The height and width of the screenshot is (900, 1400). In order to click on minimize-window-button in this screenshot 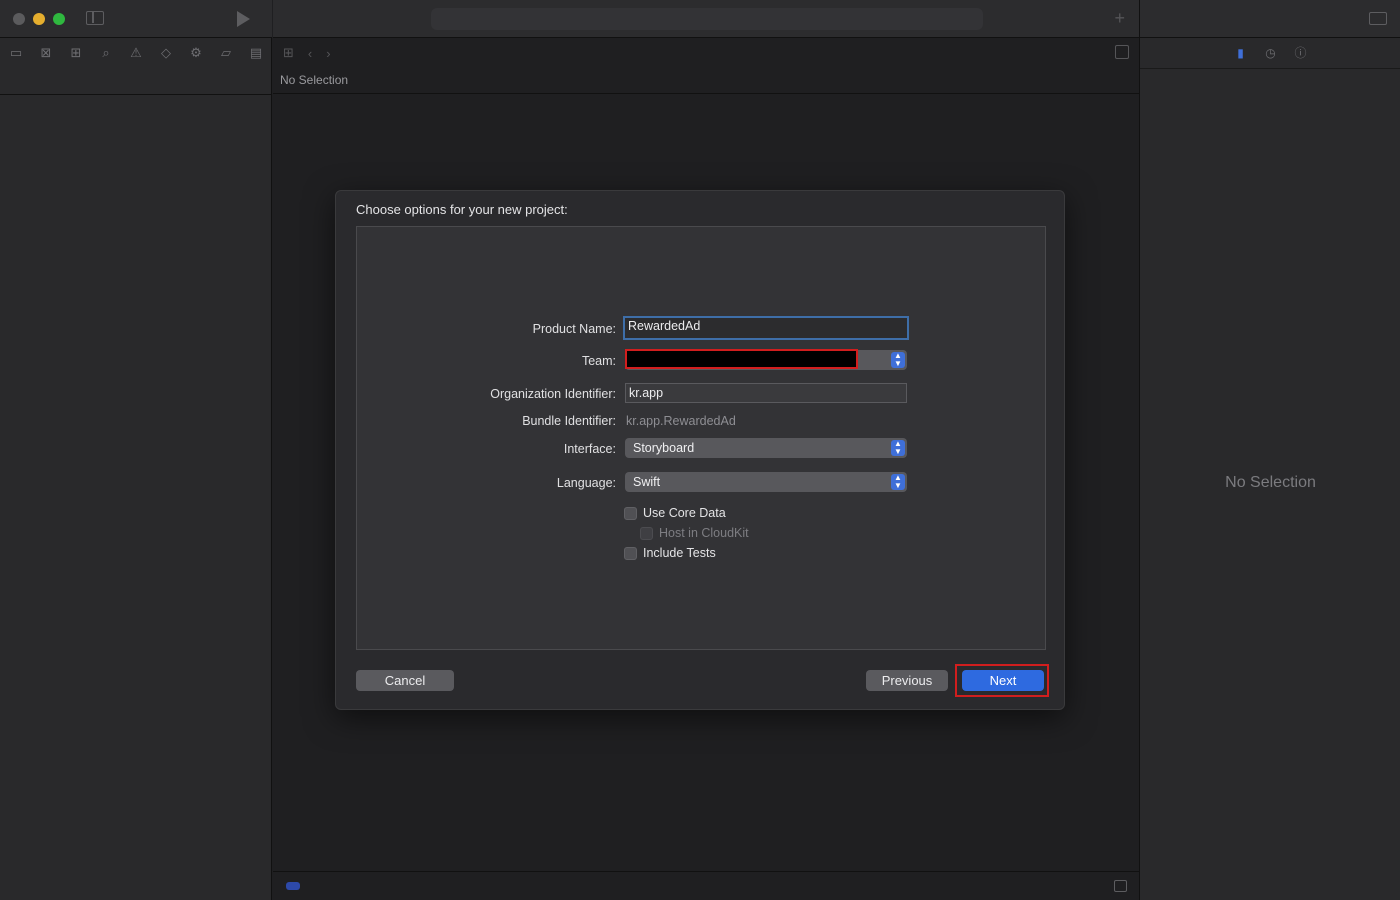, I will do `click(39, 19)`.